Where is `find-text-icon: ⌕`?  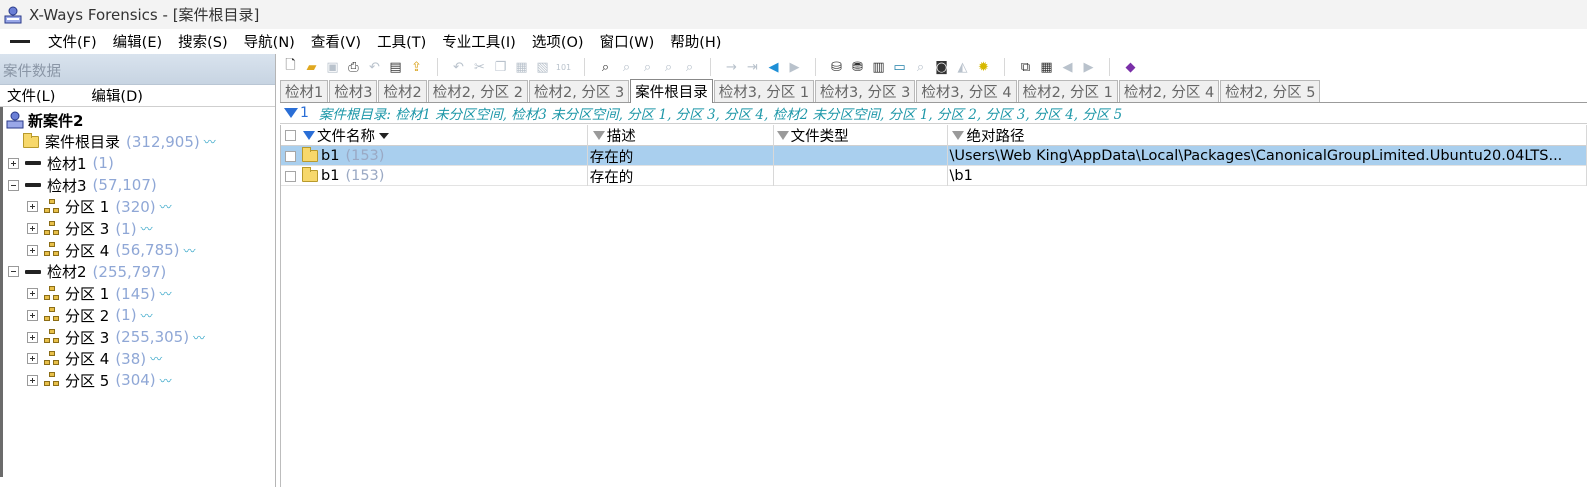 find-text-icon: ⌕ is located at coordinates (626, 67).